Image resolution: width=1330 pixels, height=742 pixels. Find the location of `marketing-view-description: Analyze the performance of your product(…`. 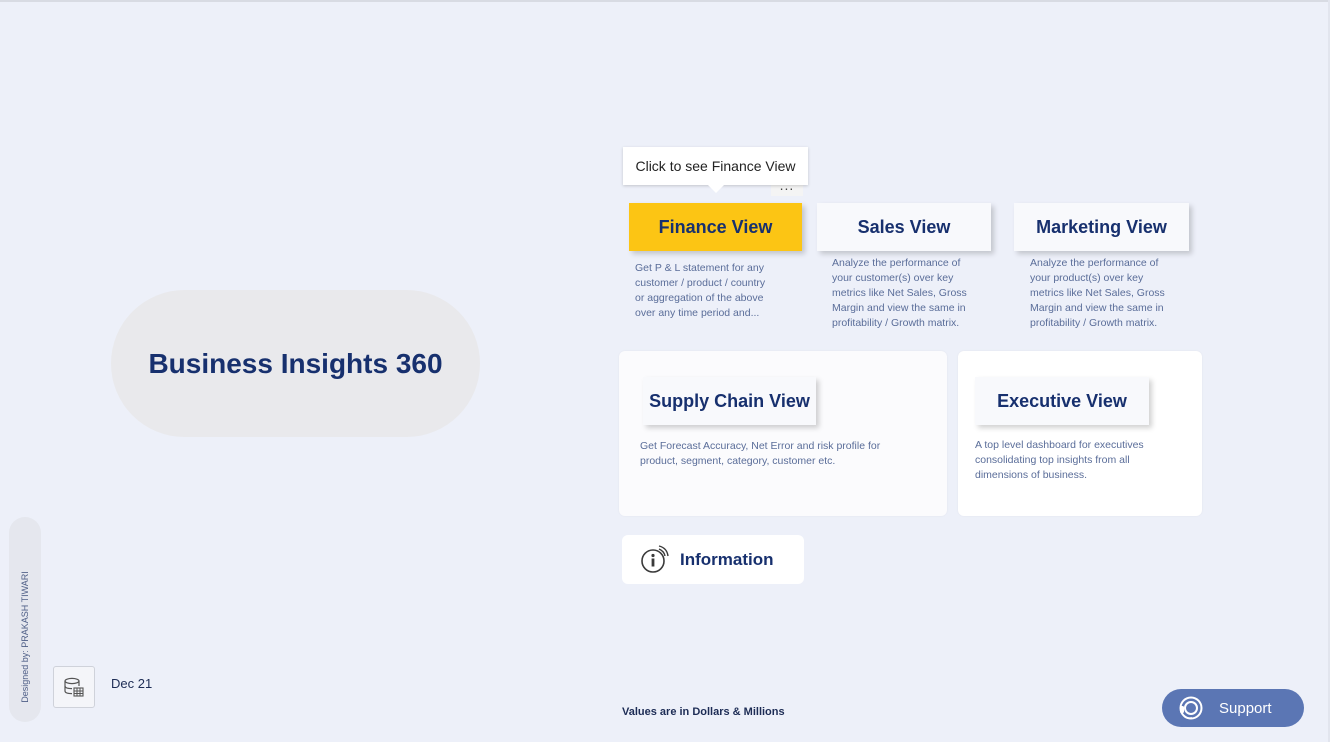

marketing-view-description: Analyze the performance of your product(… is located at coordinates (1097, 293).